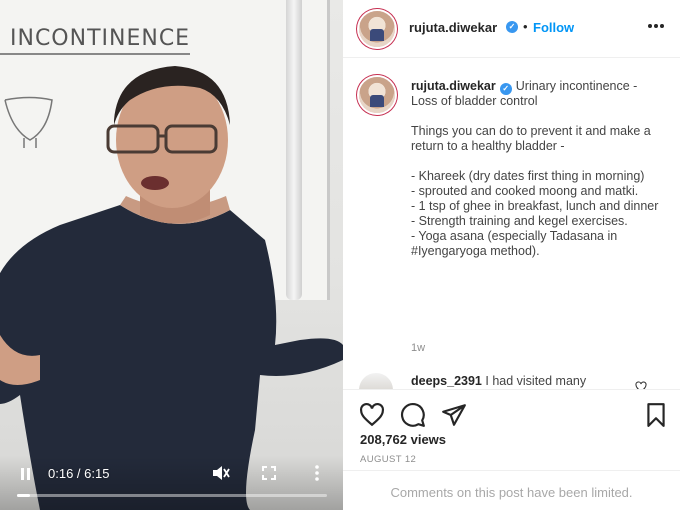 The height and width of the screenshot is (510, 680). What do you see at coordinates (656, 26) in the screenshot?
I see `more-options-icon` at bounding box center [656, 26].